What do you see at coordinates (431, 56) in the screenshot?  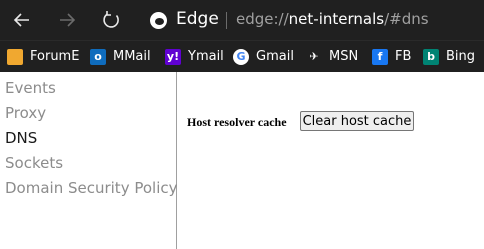 I see `bing-icon: b` at bounding box center [431, 56].